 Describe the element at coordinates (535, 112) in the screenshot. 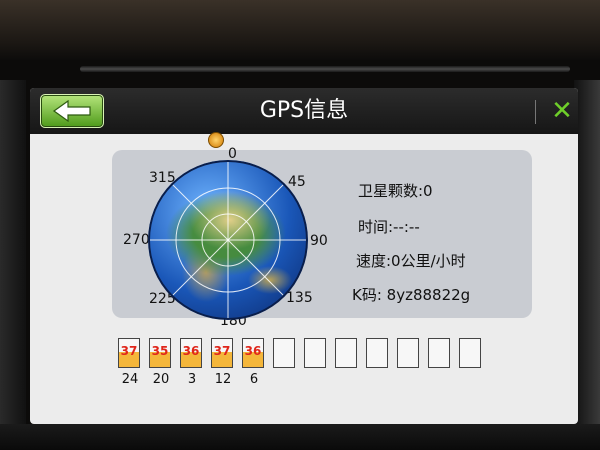

I see `title-divider` at that location.